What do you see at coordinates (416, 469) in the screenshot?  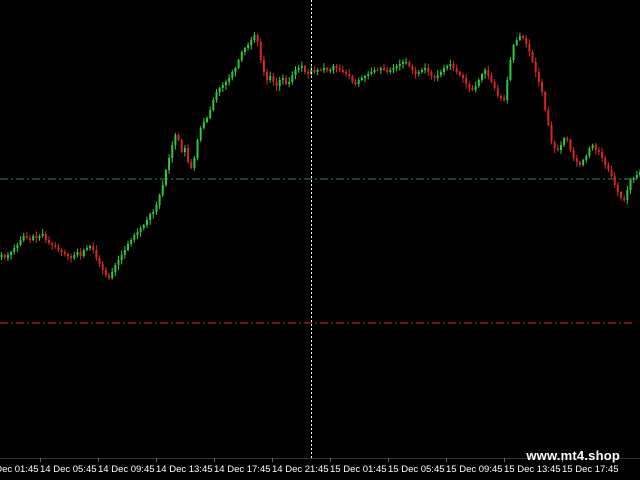 I see `x-tick-label: 15 Dec 05:45` at bounding box center [416, 469].